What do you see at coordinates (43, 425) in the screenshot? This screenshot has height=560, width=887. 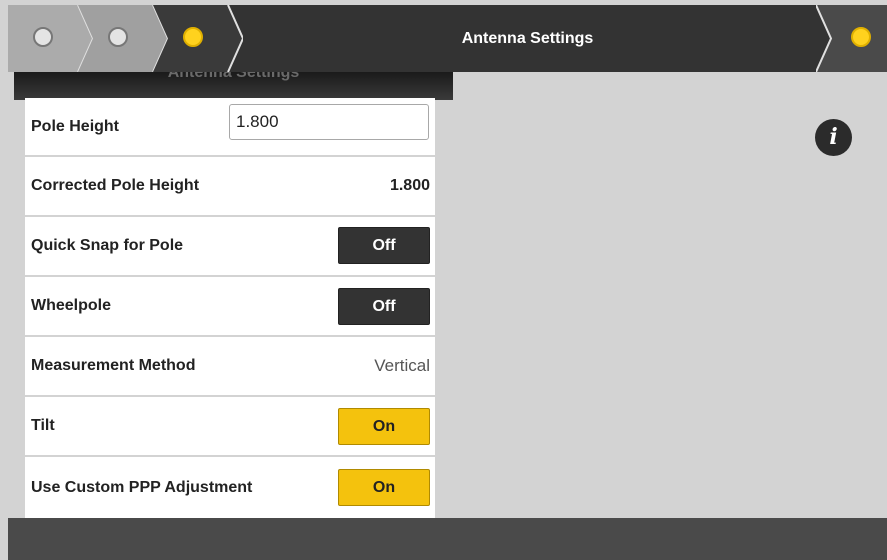 I see `tilt-label: Tilt` at bounding box center [43, 425].